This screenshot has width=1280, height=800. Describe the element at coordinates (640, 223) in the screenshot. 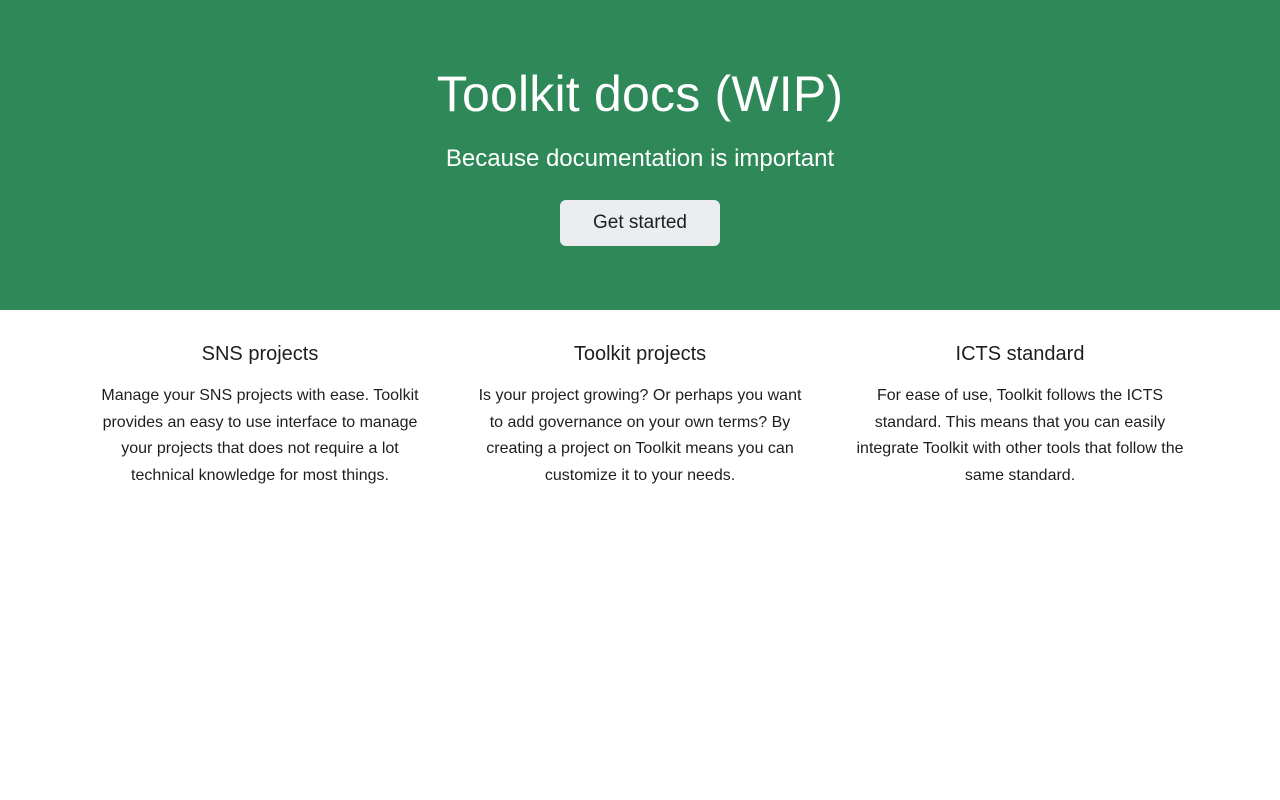

I see `get-started-button: Get started` at that location.